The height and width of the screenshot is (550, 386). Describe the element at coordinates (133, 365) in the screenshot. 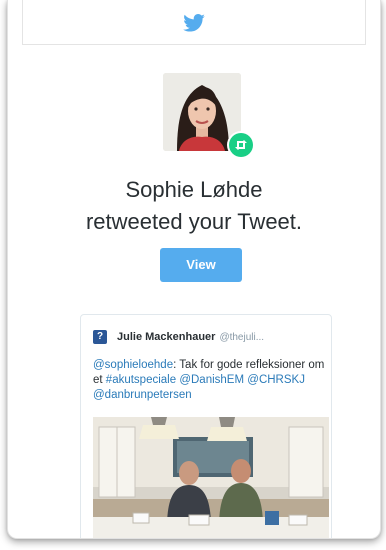

I see `tweet-link: @sophieloehde` at that location.